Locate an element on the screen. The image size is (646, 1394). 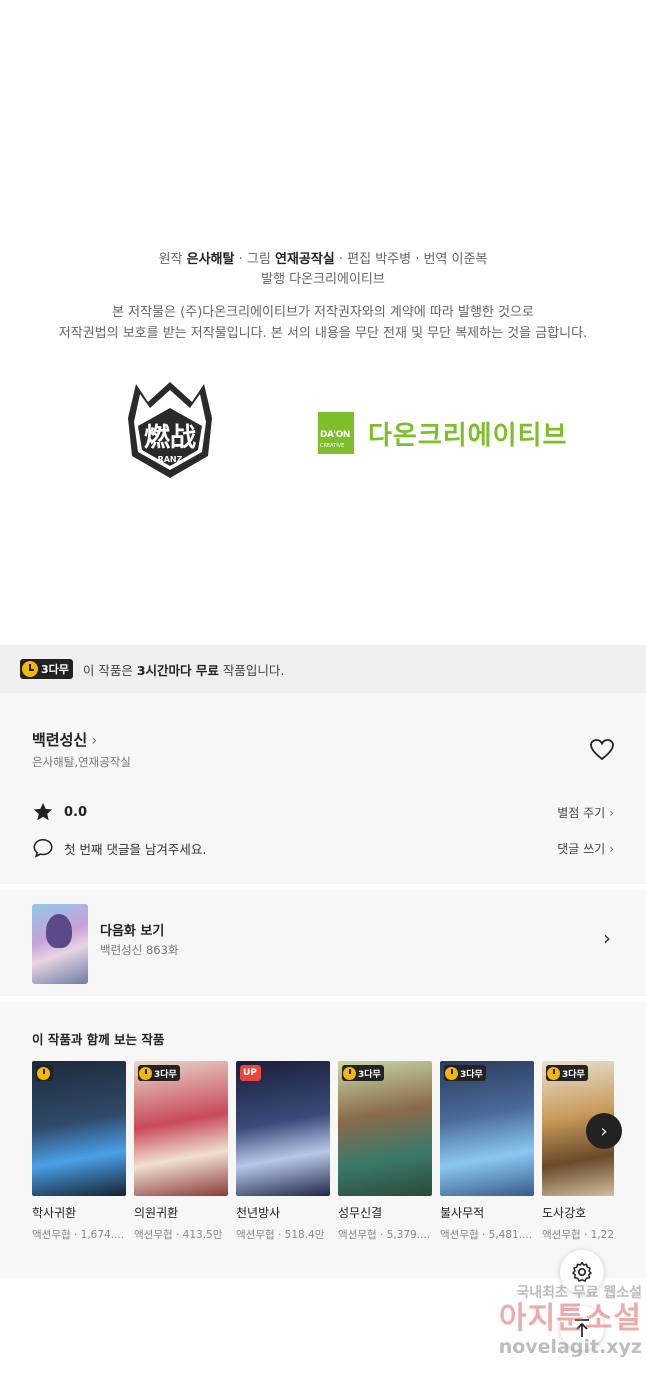
ranz-logo-sub: RANZ is located at coordinates (170, 459).